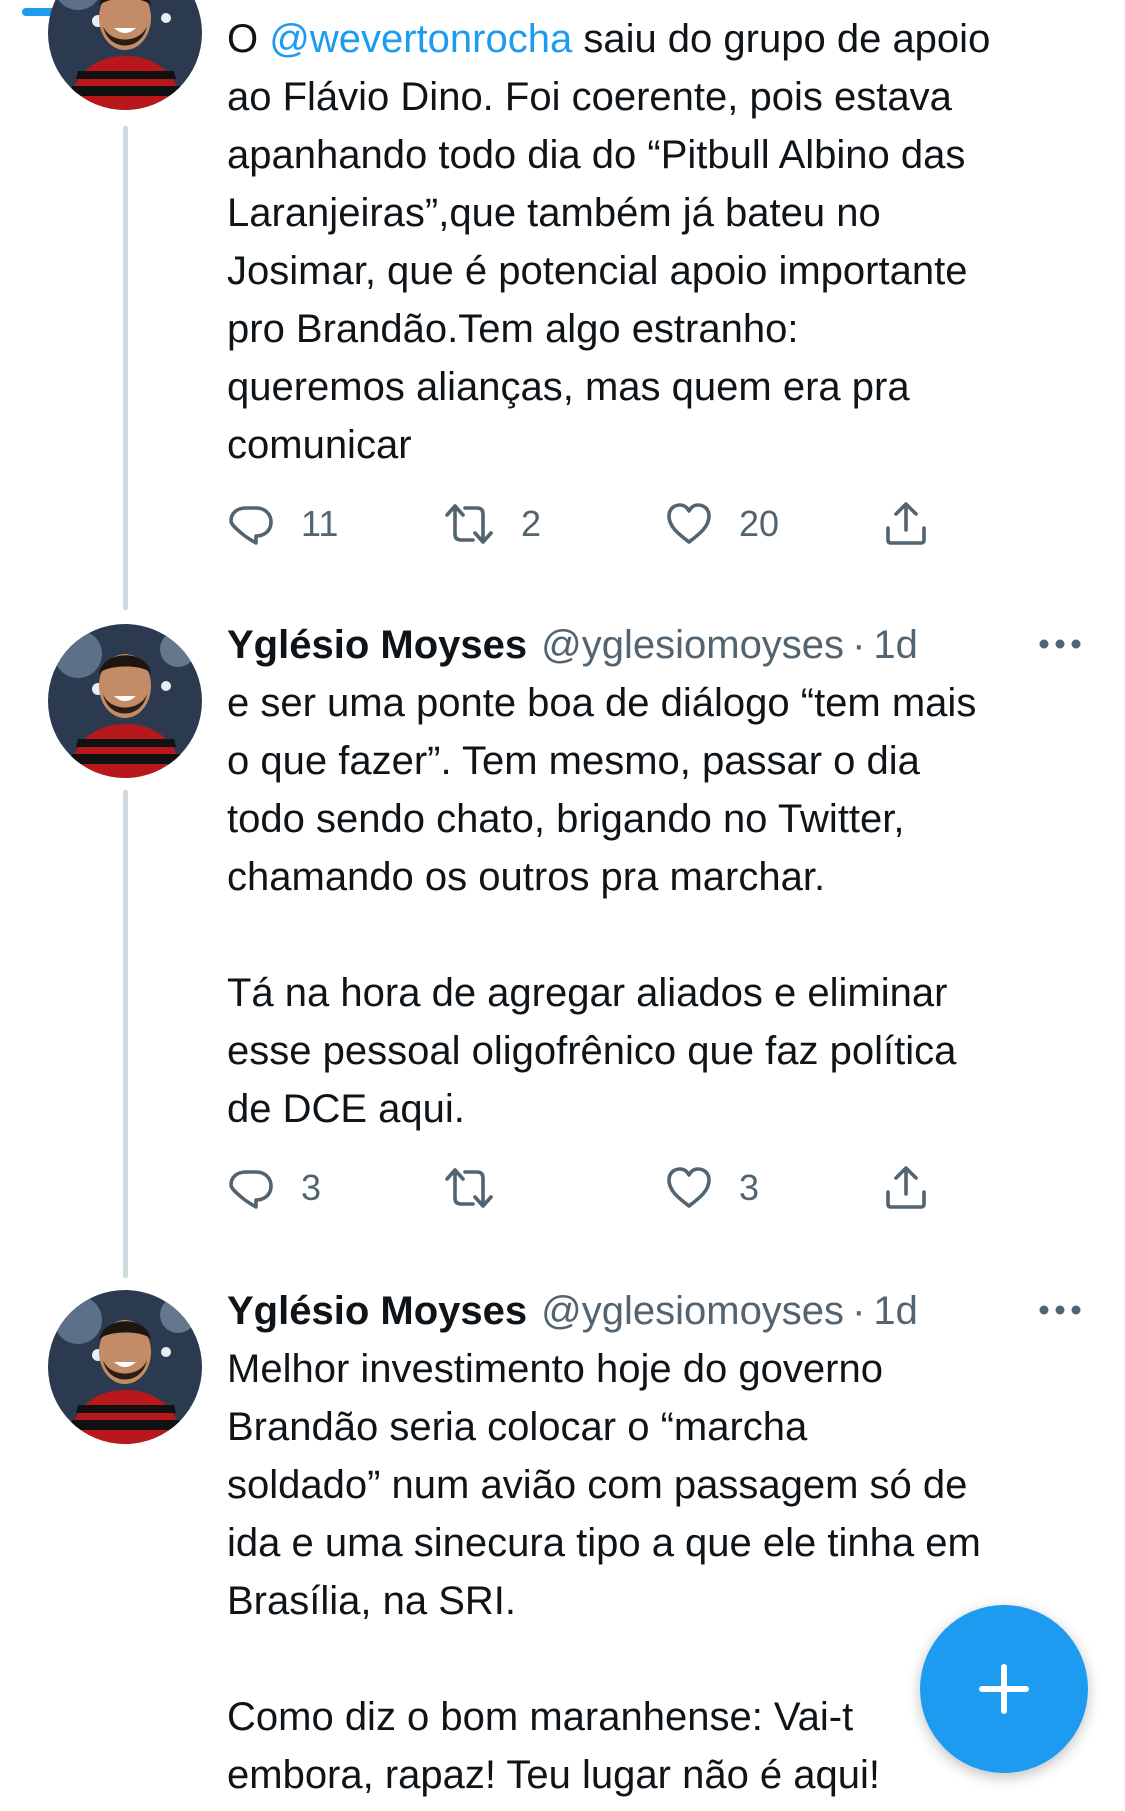 The width and height of the screenshot is (1125, 1811). Describe the element at coordinates (320, 523) in the screenshot. I see `reply-count: 11` at that location.